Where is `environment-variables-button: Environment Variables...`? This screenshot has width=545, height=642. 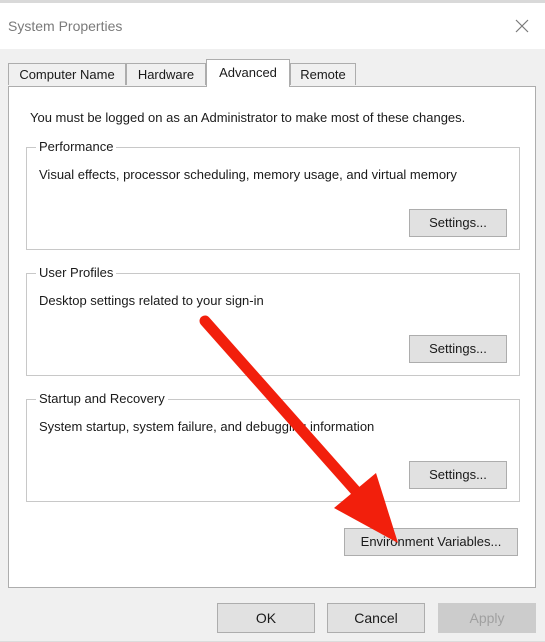 environment-variables-button: Environment Variables... is located at coordinates (431, 542).